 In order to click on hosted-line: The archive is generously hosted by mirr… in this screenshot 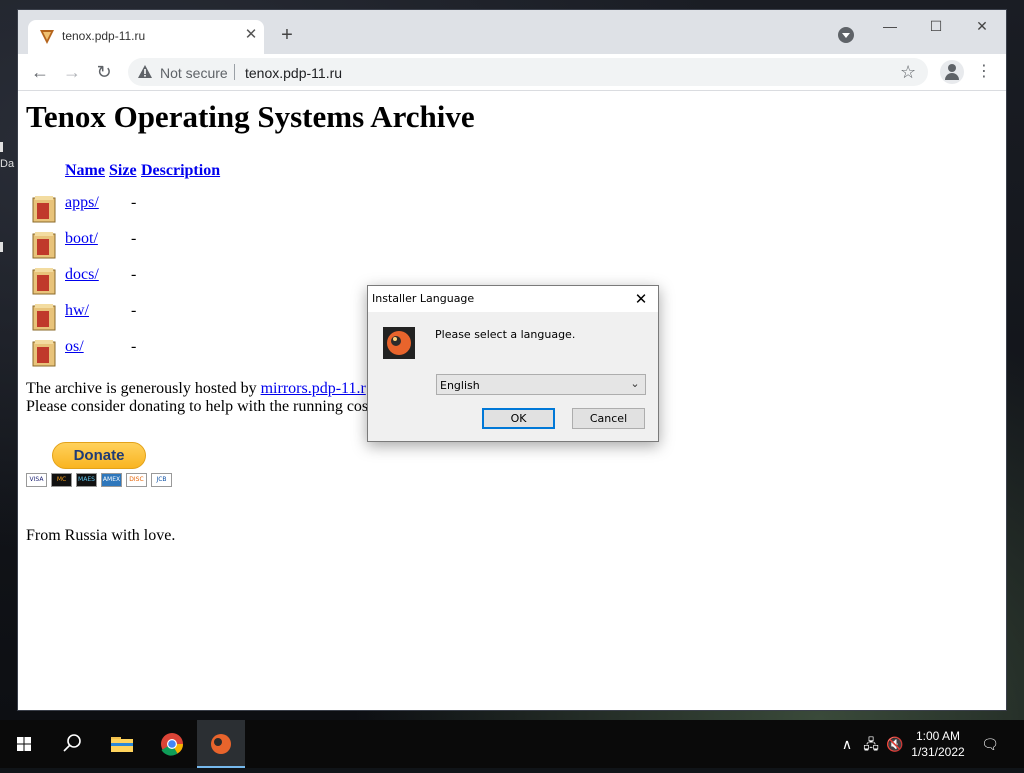, I will do `click(196, 389)`.